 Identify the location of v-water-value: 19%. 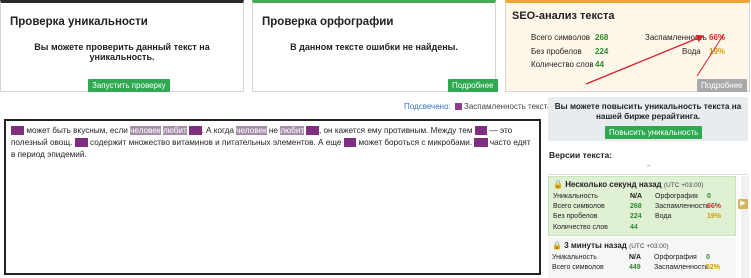
(714, 216).